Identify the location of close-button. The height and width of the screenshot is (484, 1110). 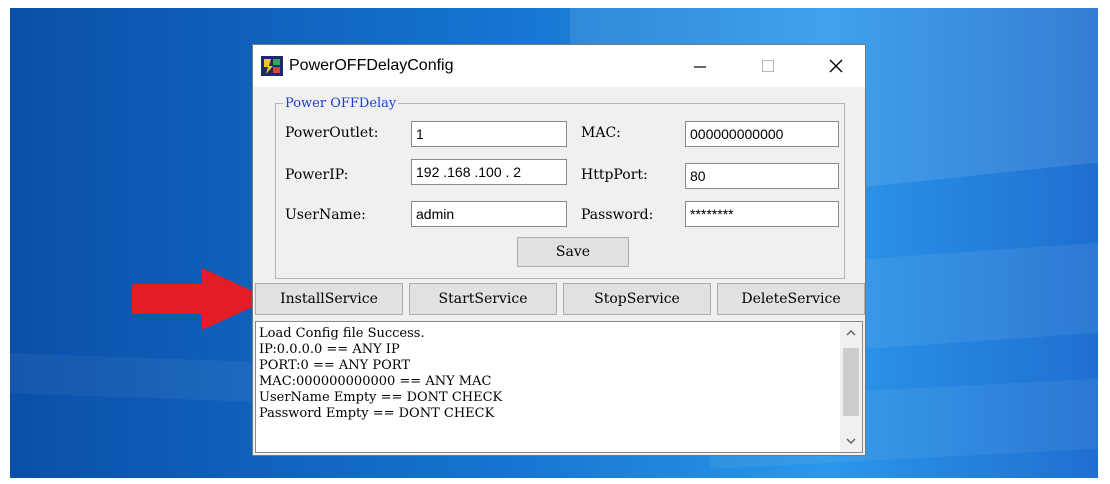
(836, 66).